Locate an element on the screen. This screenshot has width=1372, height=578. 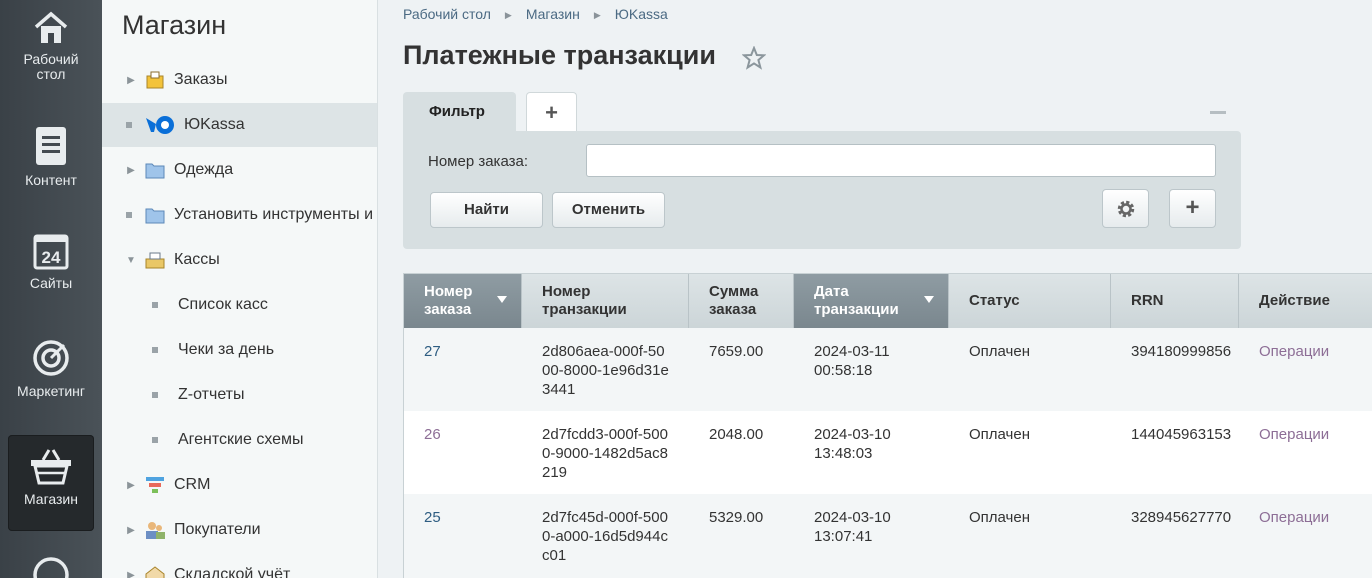
rrn-value: 144045963153 is located at coordinates (1181, 434).